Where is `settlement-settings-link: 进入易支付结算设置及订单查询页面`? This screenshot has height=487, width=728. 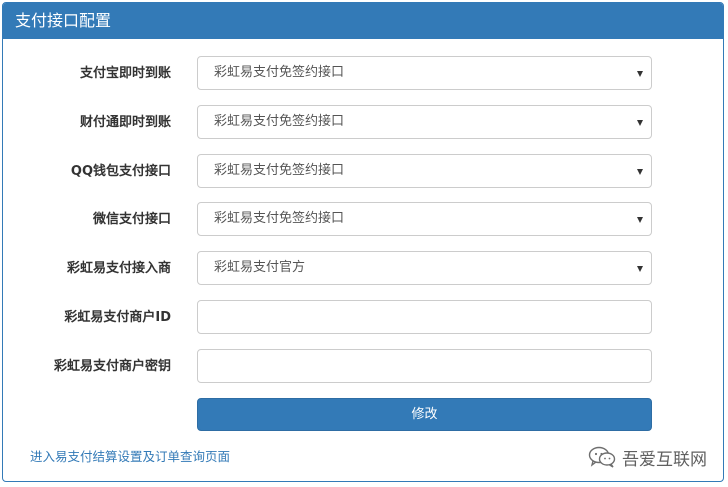 settlement-settings-link: 进入易支付结算设置及订单查询页面 is located at coordinates (130, 457).